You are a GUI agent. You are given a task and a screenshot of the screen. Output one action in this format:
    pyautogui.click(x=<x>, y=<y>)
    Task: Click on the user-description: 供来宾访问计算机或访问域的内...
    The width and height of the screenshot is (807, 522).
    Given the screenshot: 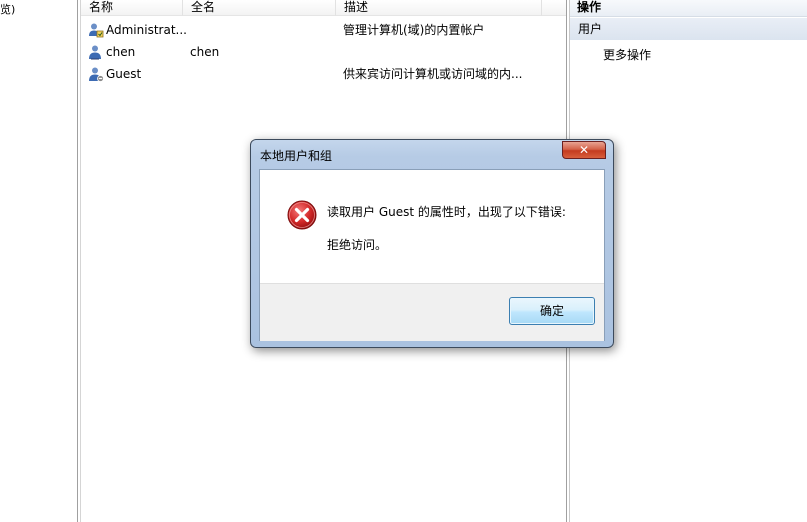 What is the action you would take?
    pyautogui.click(x=433, y=74)
    